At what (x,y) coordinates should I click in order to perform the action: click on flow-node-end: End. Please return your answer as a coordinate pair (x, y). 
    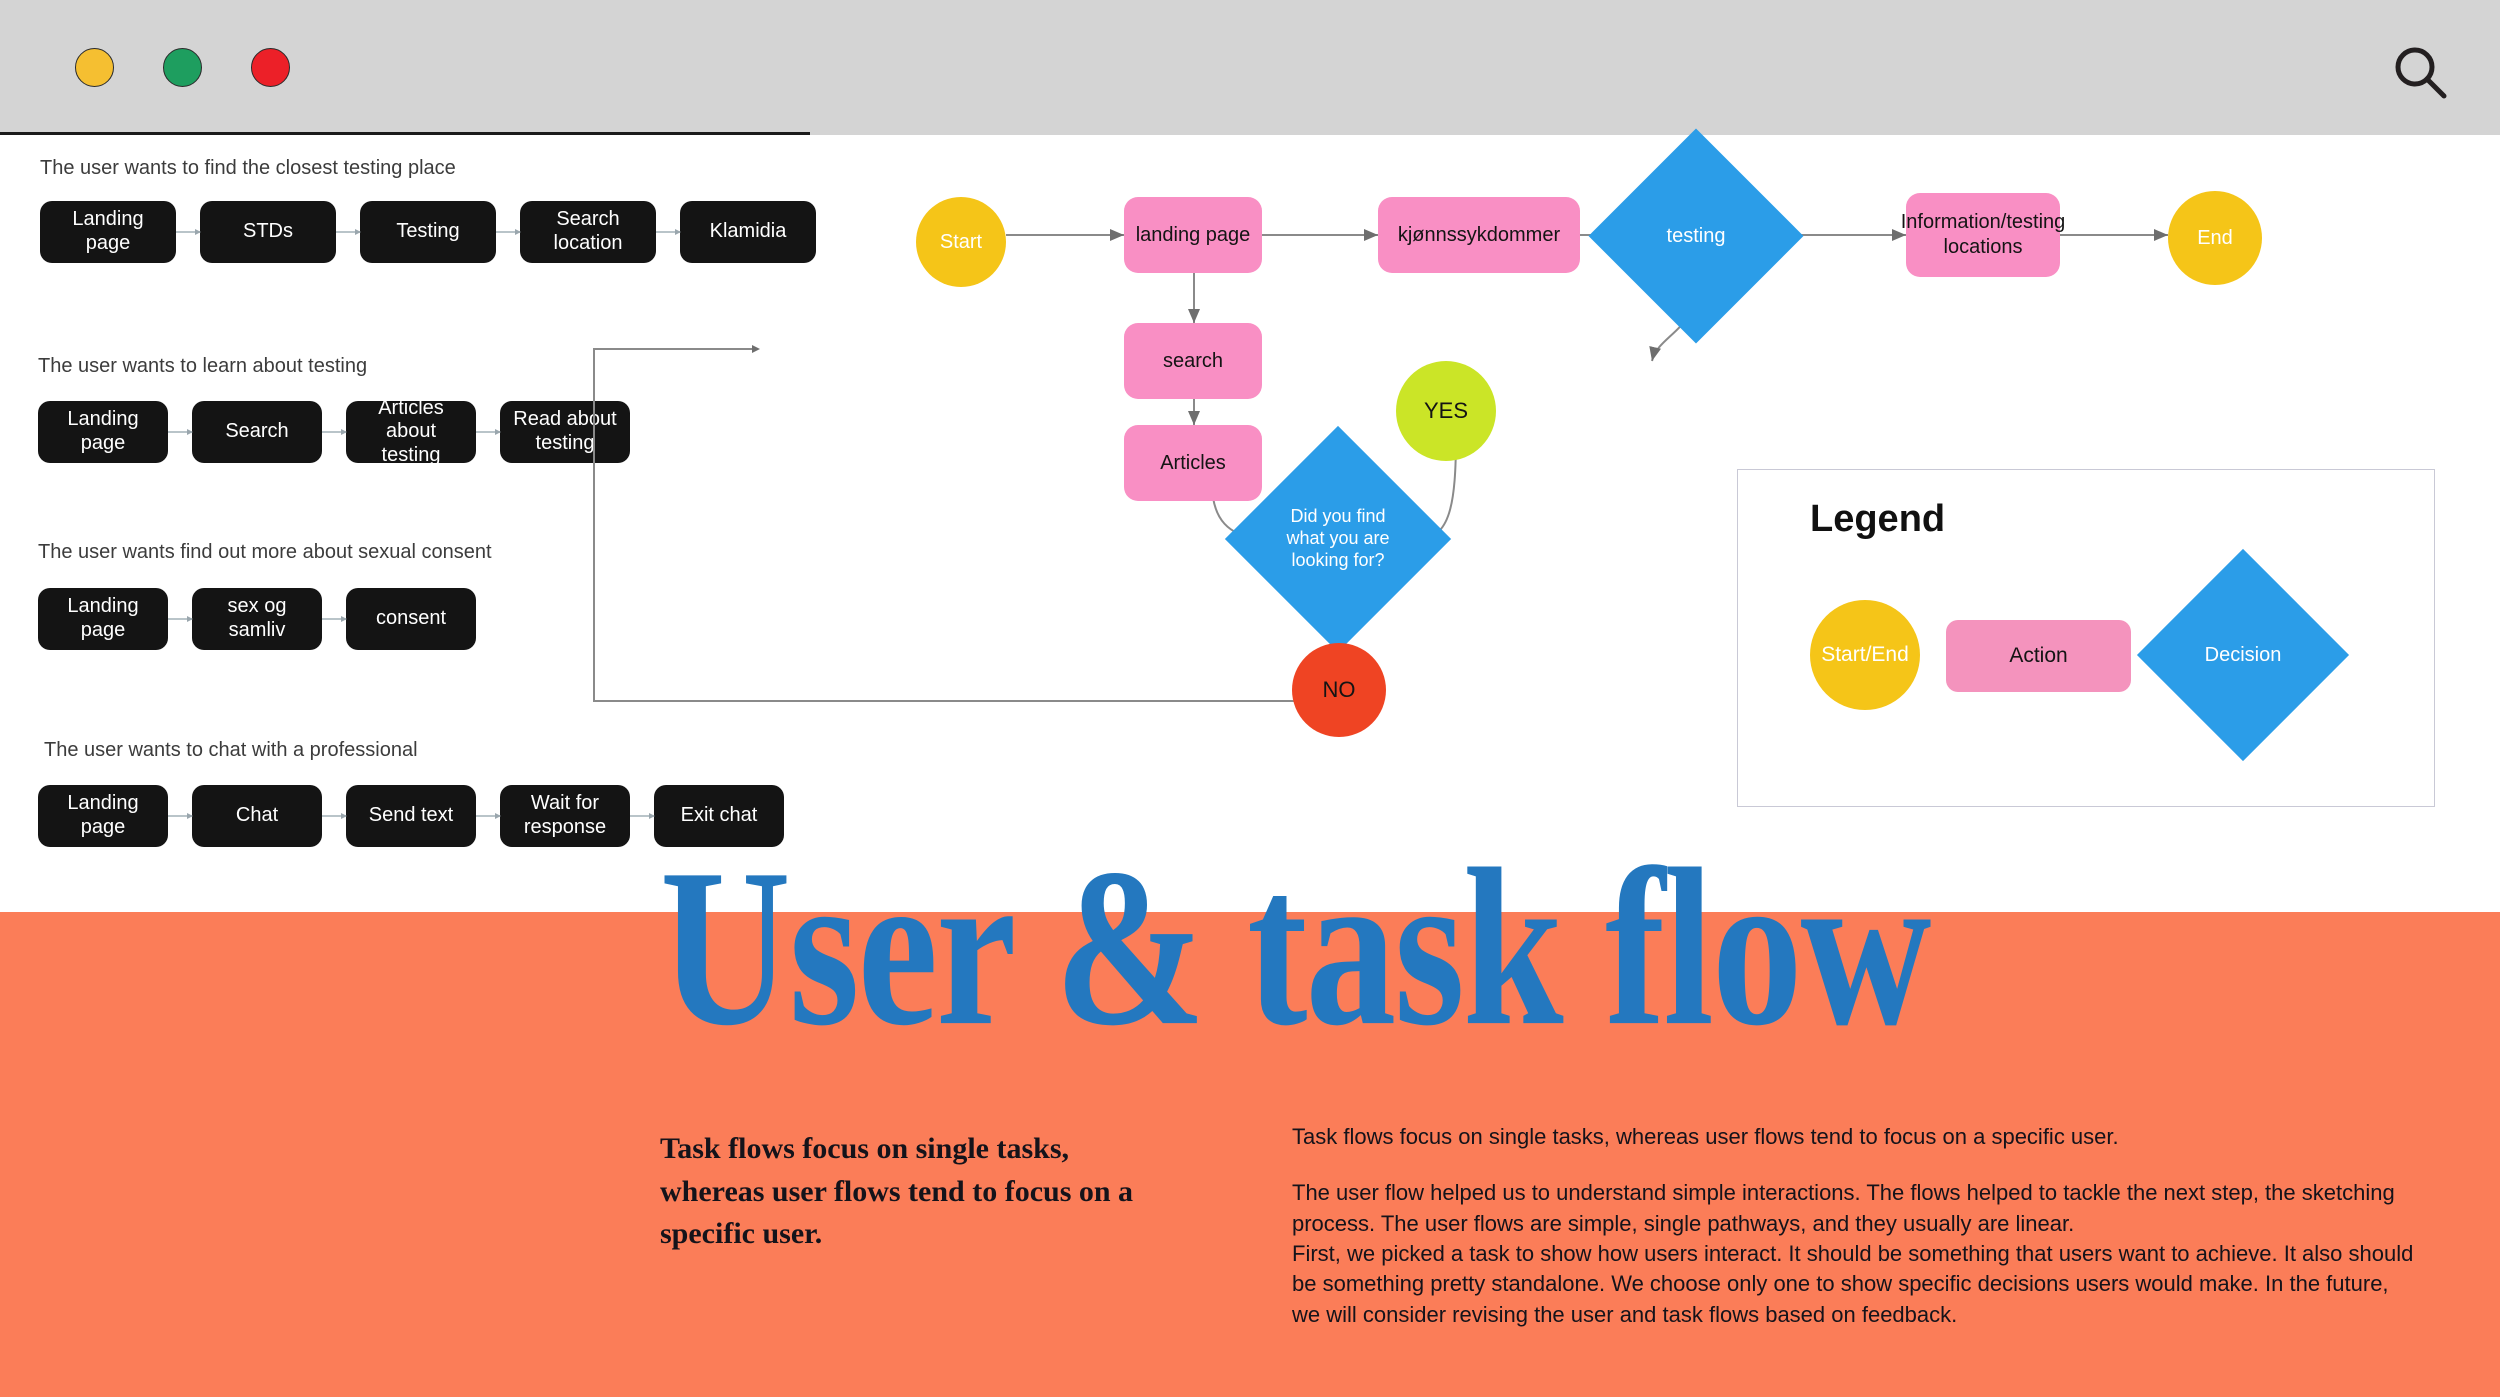
    Looking at the image, I should click on (2215, 238).